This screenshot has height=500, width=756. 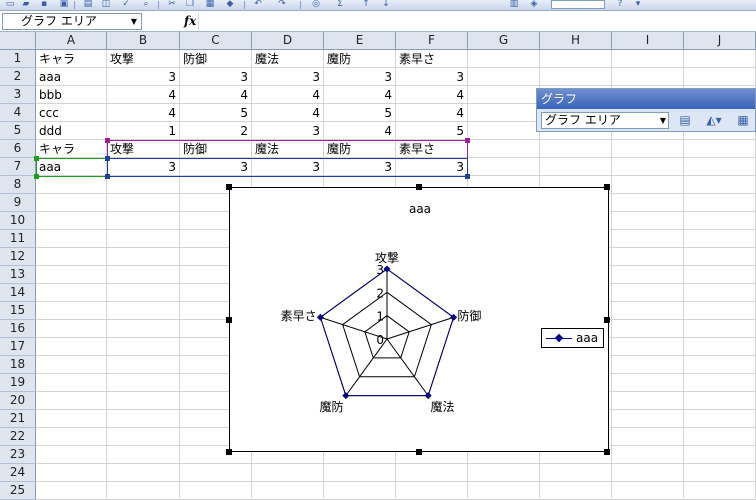 I want to click on column-header-i: I, so click(x=648, y=41).